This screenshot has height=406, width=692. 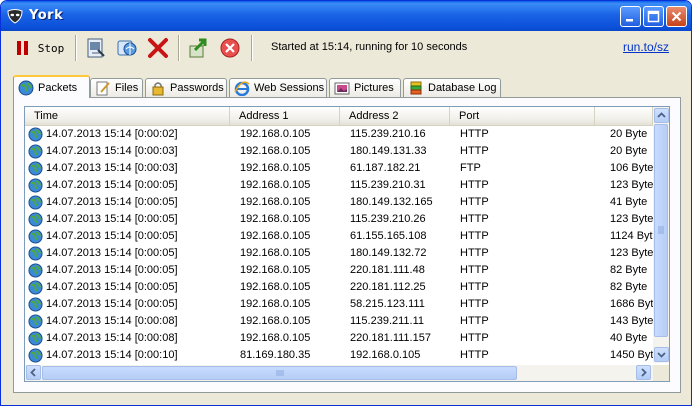 I want to click on file-edit-icon, so click(x=103, y=88).